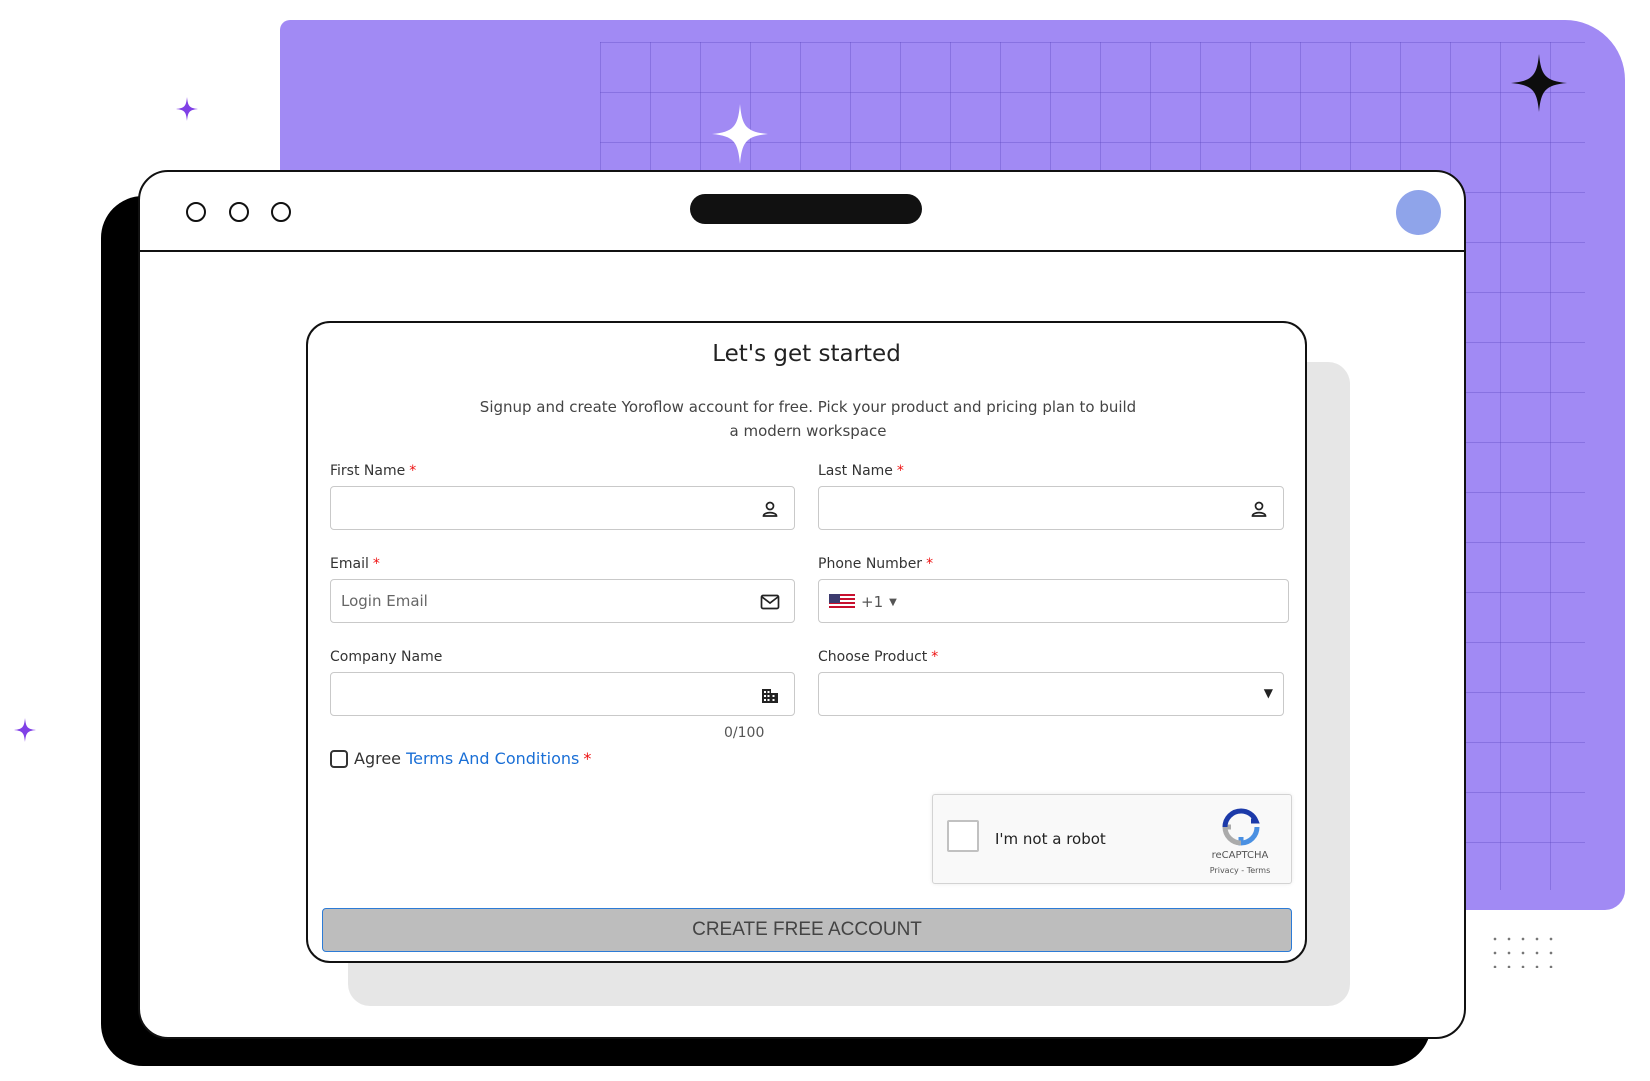  I want to click on small-purple-sparkle-icon, so click(187, 109).